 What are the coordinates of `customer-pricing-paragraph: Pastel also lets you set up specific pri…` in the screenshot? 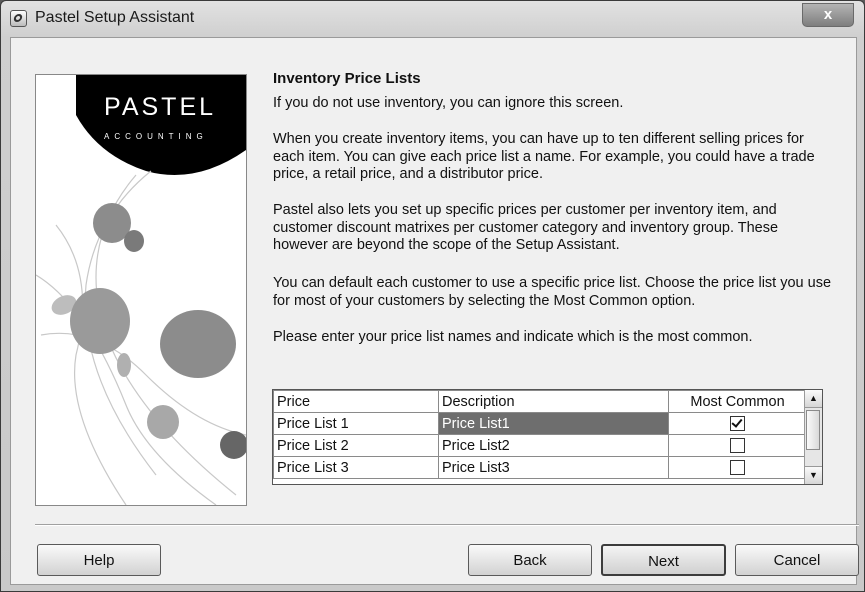 It's located at (526, 227).